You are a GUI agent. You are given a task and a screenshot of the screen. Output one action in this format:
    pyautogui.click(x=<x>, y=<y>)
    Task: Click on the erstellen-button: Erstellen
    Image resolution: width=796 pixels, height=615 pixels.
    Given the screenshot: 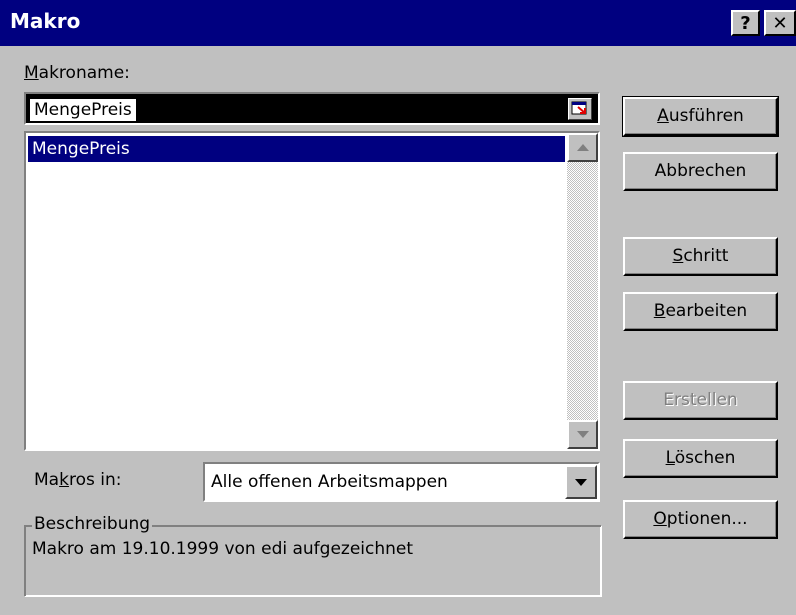 What is the action you would take?
    pyautogui.click(x=700, y=400)
    